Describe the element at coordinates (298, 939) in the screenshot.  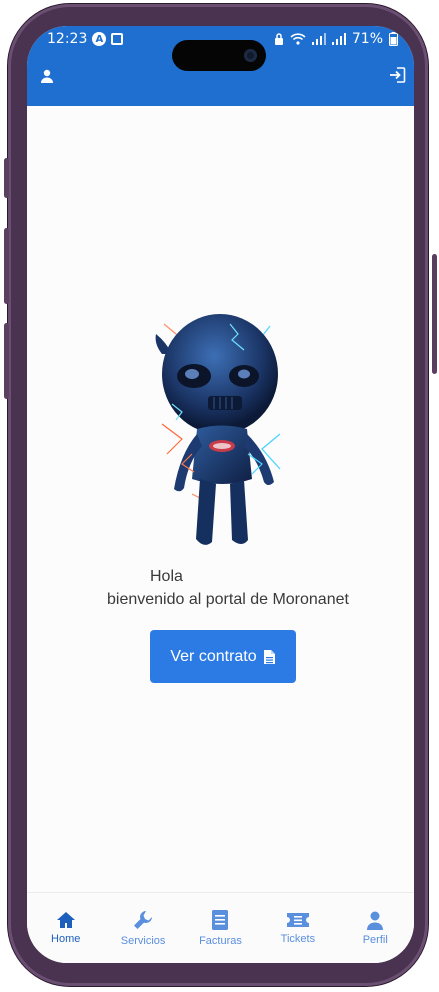
I see `nav-label: Tickets` at that location.